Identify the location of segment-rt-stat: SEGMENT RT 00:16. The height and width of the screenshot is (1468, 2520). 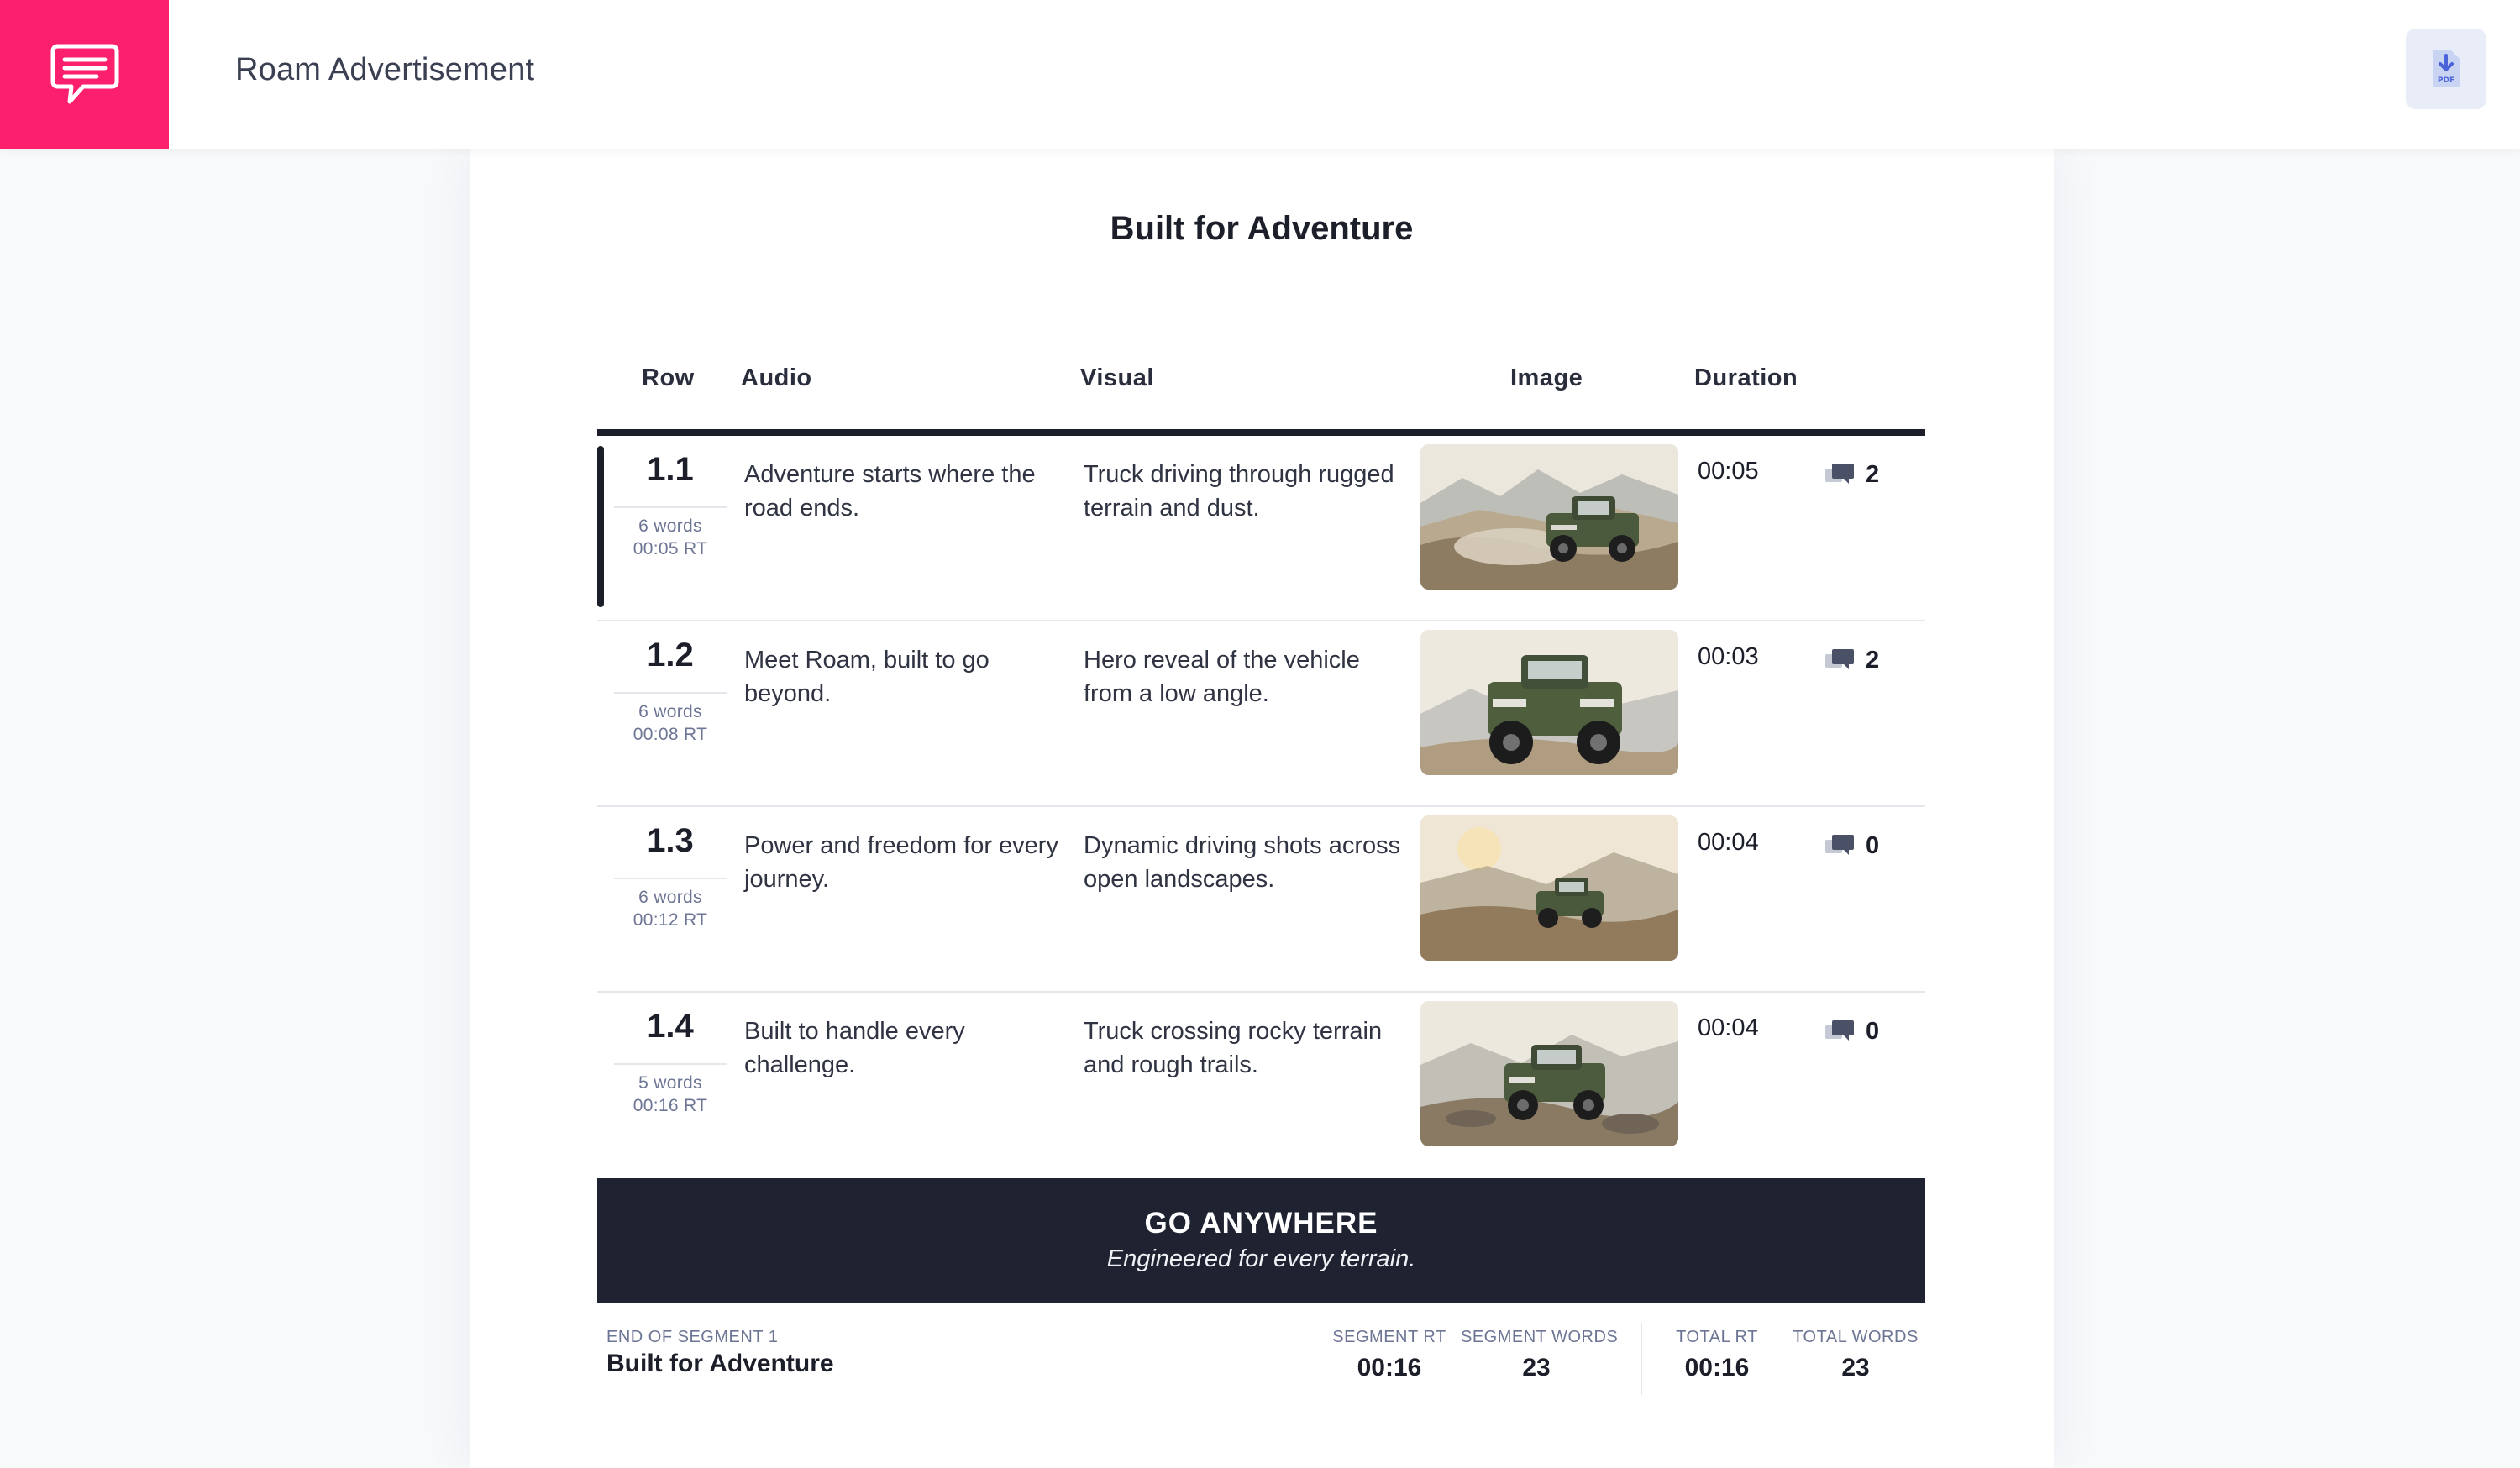
(1389, 1354).